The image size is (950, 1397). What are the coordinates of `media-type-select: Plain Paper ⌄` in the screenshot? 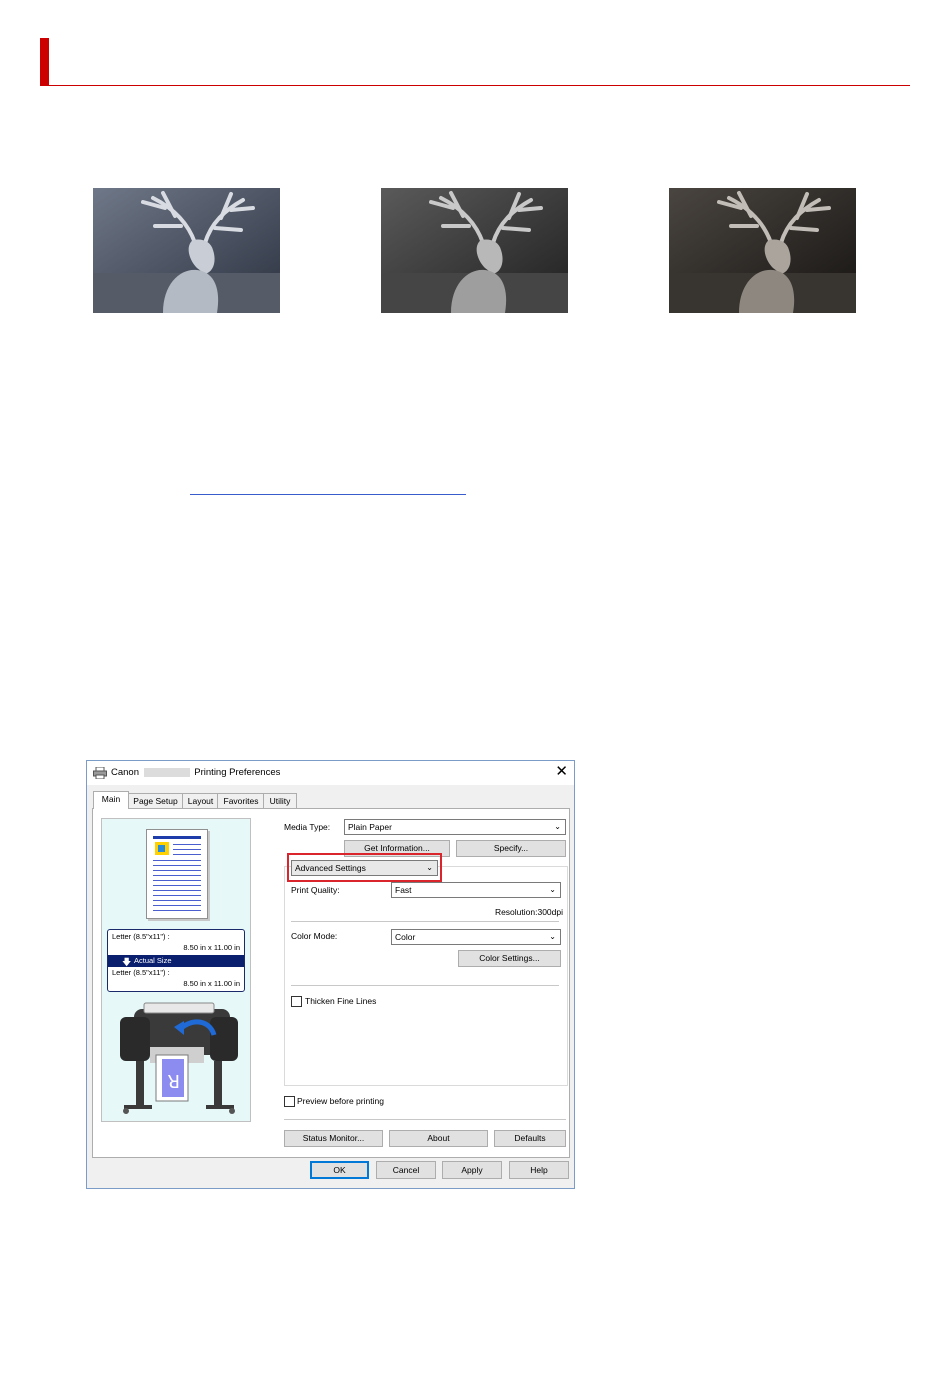 It's located at (455, 827).